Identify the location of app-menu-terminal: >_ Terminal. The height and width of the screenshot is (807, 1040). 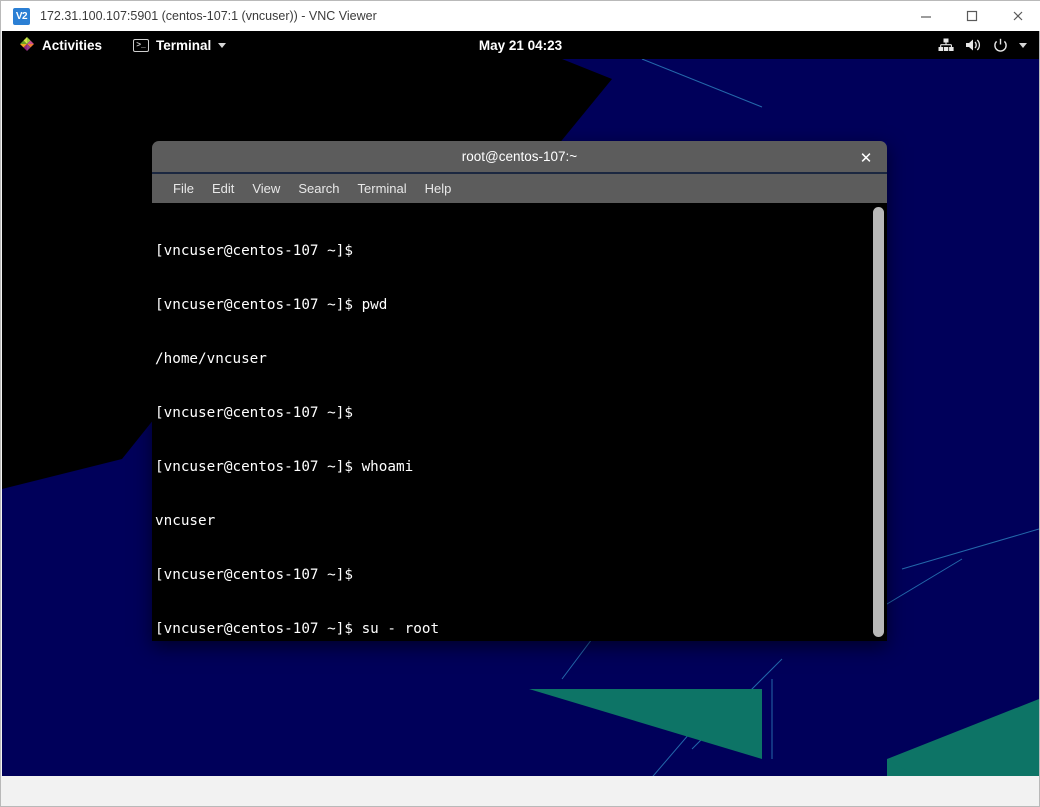
(180, 45).